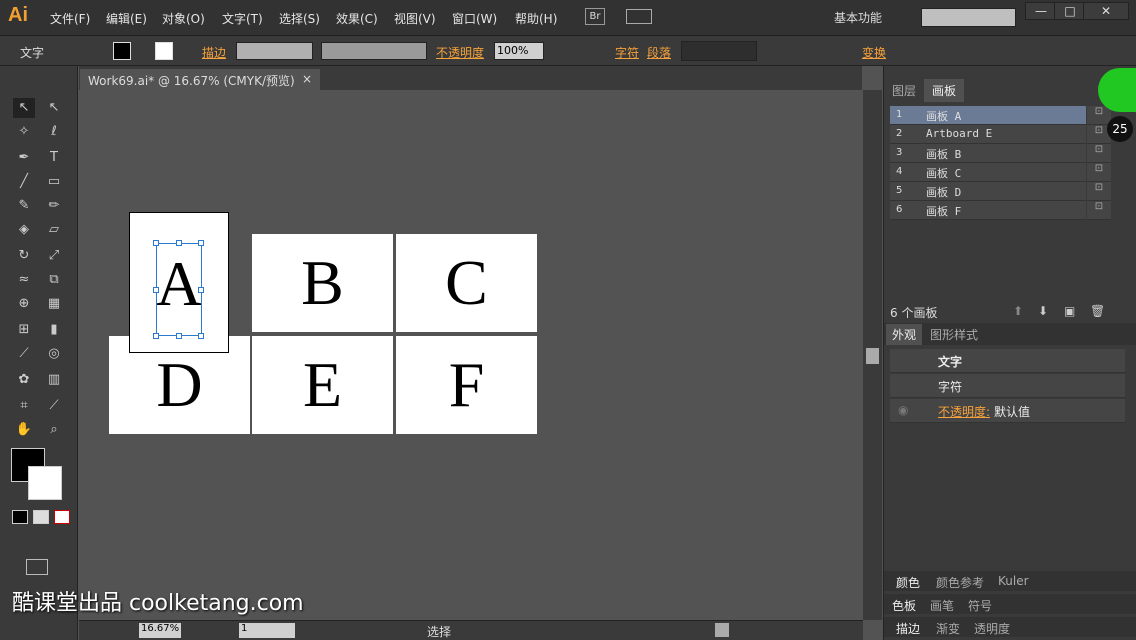 The width and height of the screenshot is (1136, 640). I want to click on artboard-tool-icon: ⌗, so click(24, 406).